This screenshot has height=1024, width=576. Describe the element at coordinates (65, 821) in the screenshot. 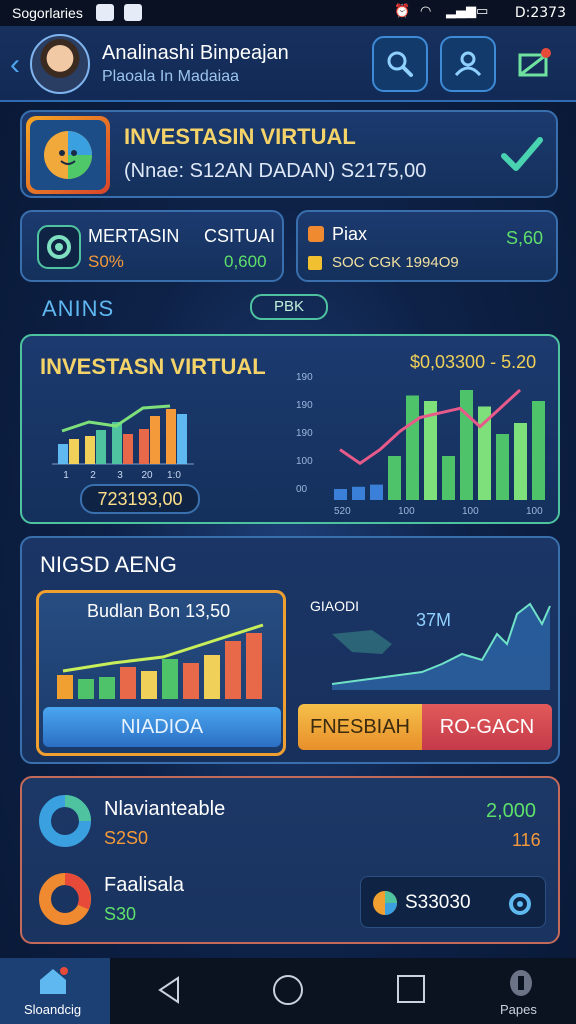

I see `donut-icon` at that location.